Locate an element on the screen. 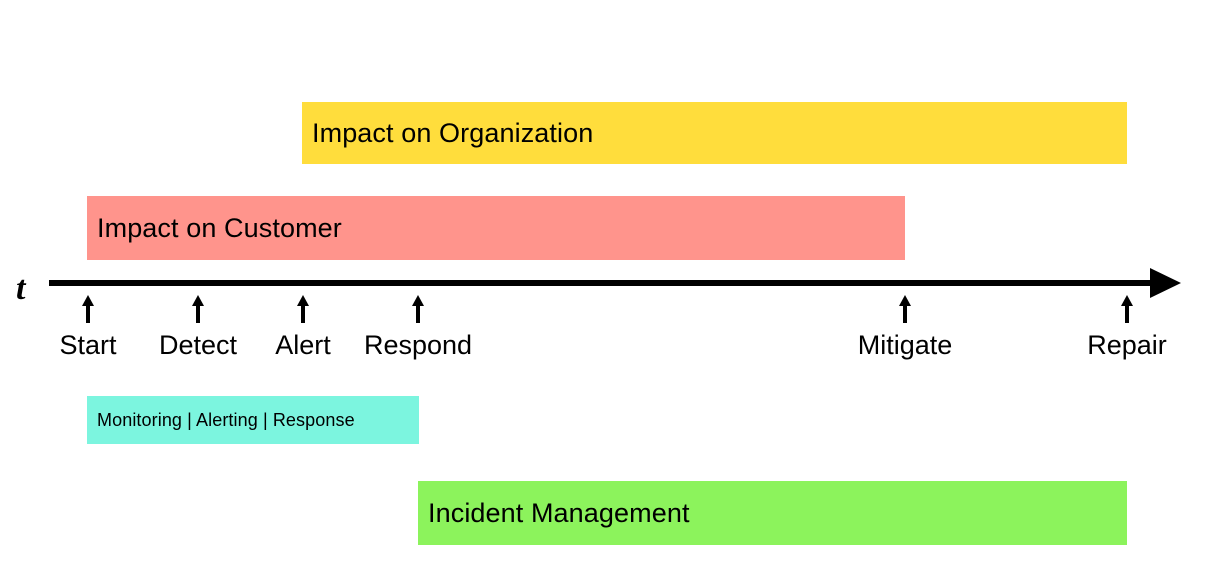  milestone-label-respond: Respond is located at coordinates (418, 345).